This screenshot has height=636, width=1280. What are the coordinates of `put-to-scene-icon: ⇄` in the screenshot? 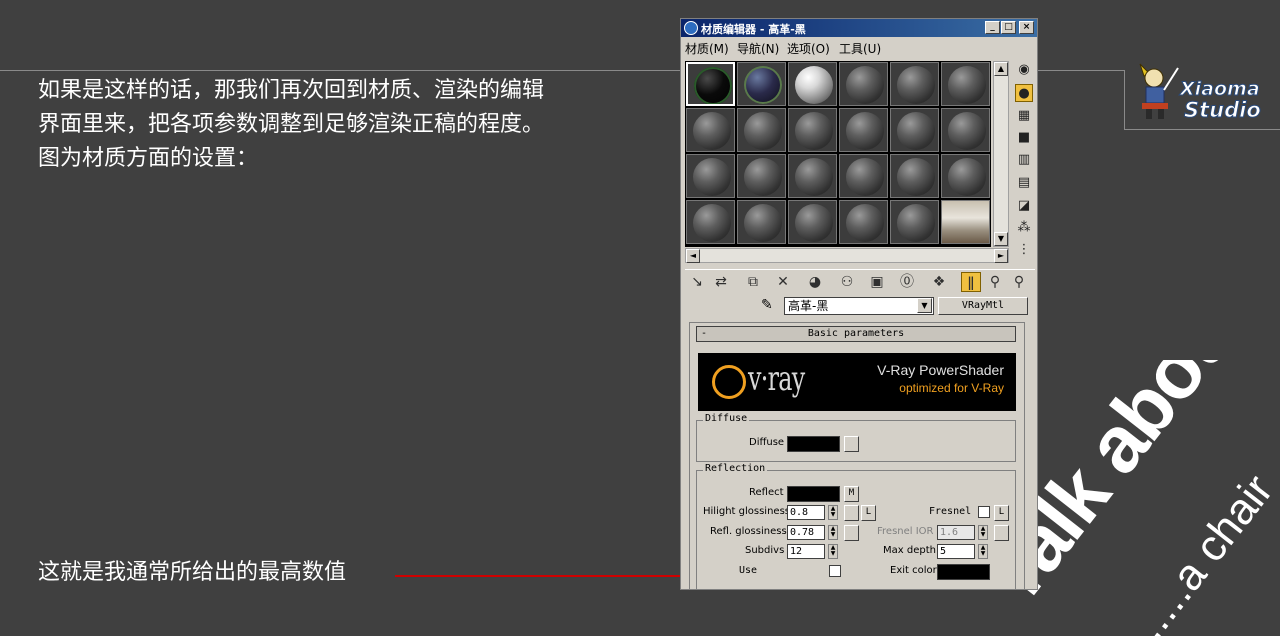 It's located at (721, 282).